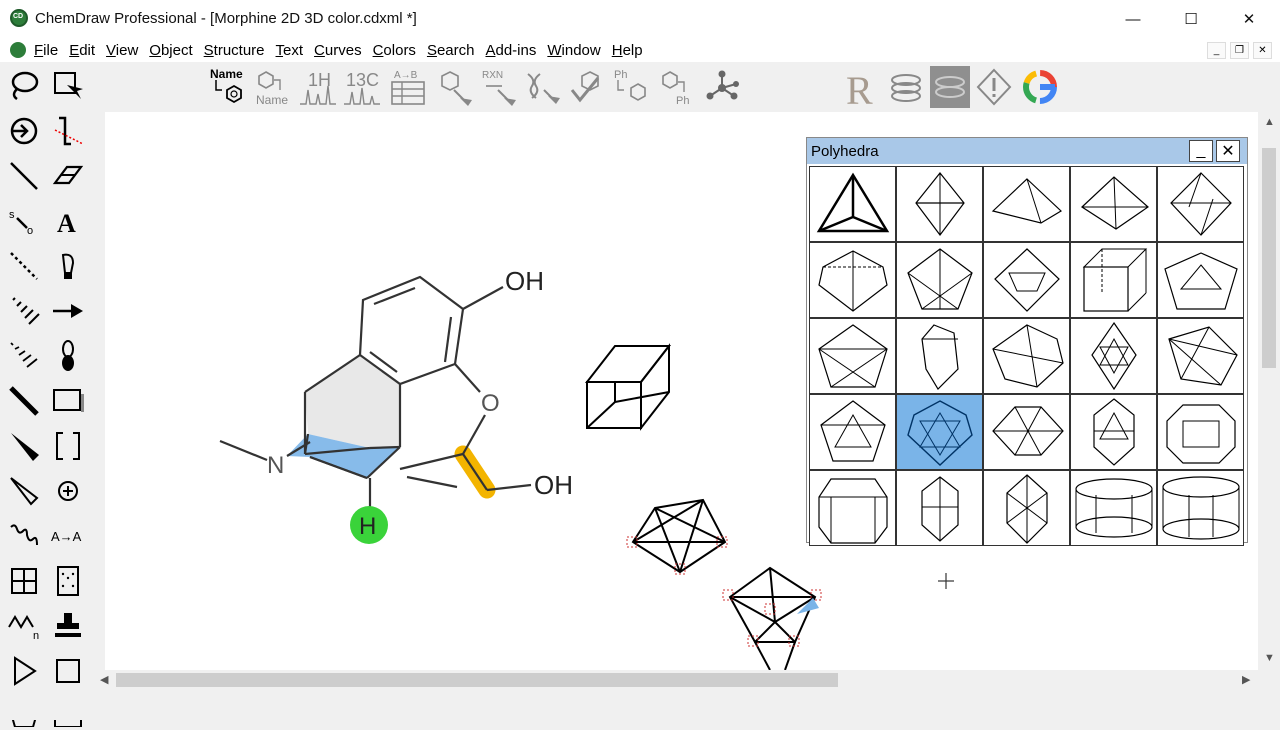  What do you see at coordinates (68, 86) in the screenshot?
I see `marquee-tool-icon` at bounding box center [68, 86].